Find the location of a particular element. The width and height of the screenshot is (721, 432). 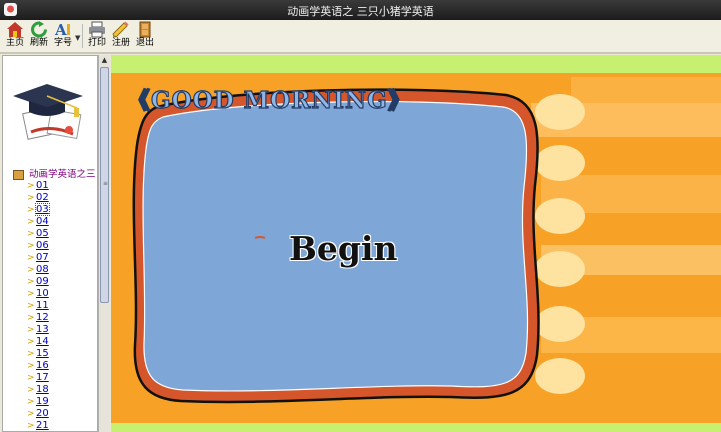

scrollbar-thumb: ≡ is located at coordinates (104, 185).